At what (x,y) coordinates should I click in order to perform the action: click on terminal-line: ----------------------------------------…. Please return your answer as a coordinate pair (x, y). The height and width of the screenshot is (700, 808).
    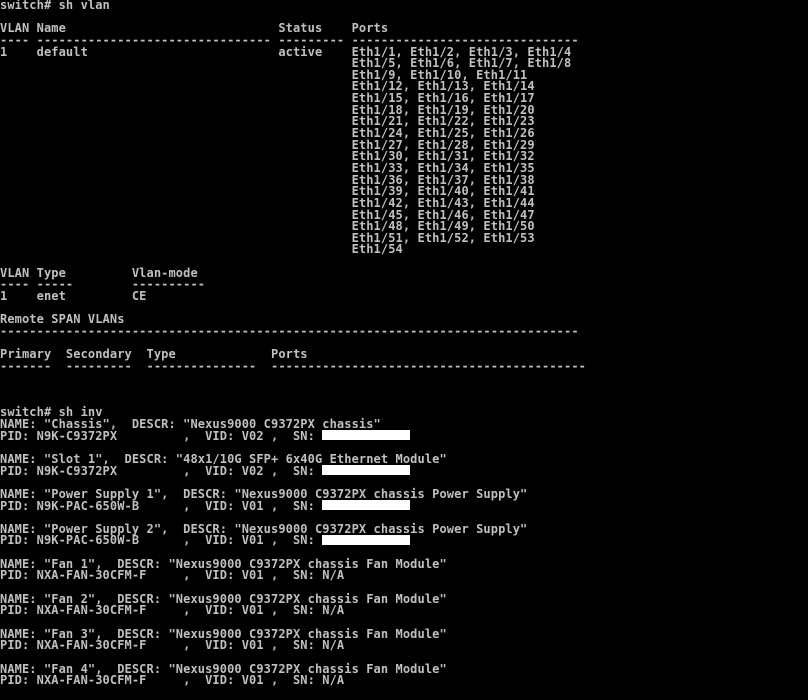
    Looking at the image, I should click on (404, 330).